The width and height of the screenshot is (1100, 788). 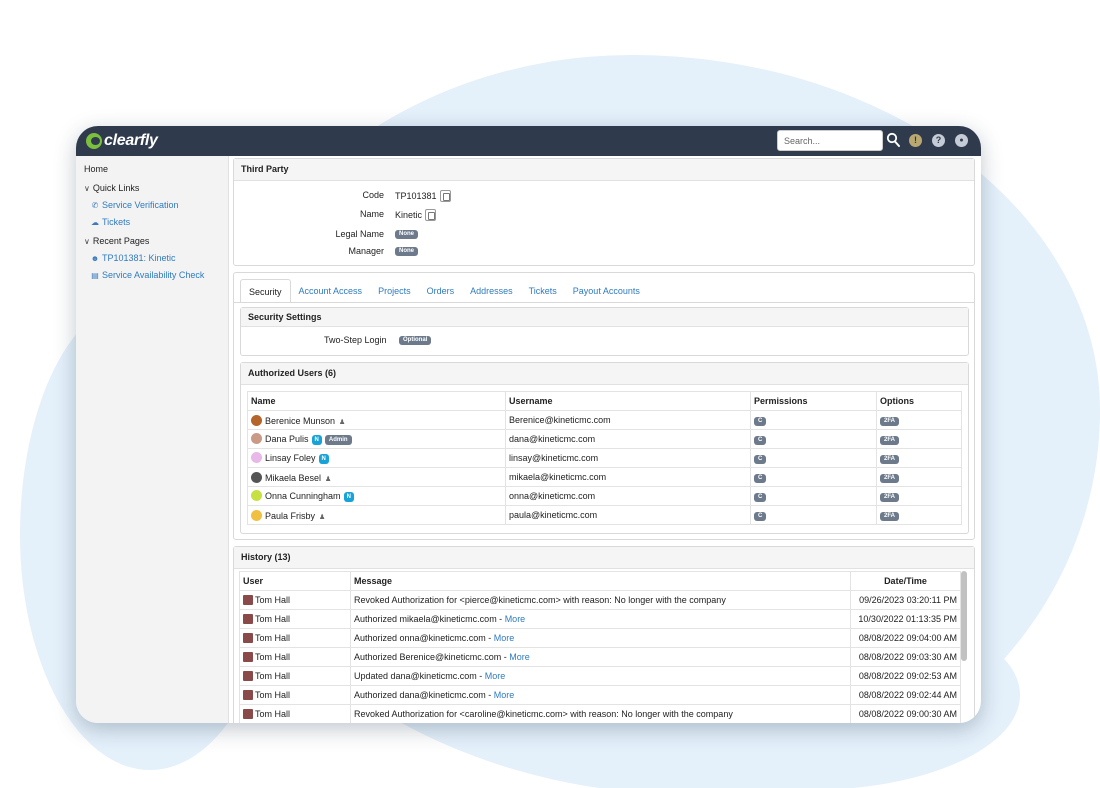 I want to click on column-header: User, so click(x=295, y=581).